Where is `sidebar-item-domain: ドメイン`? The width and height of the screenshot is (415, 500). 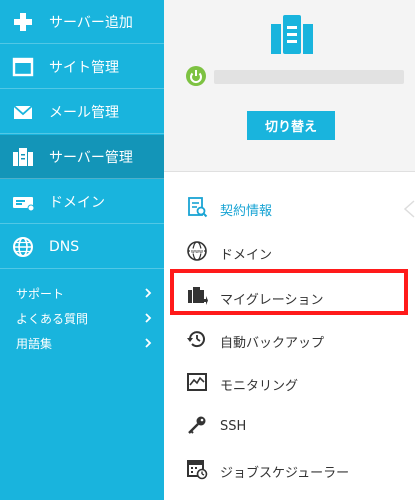
sidebar-item-domain: ドメイン is located at coordinates (82, 202).